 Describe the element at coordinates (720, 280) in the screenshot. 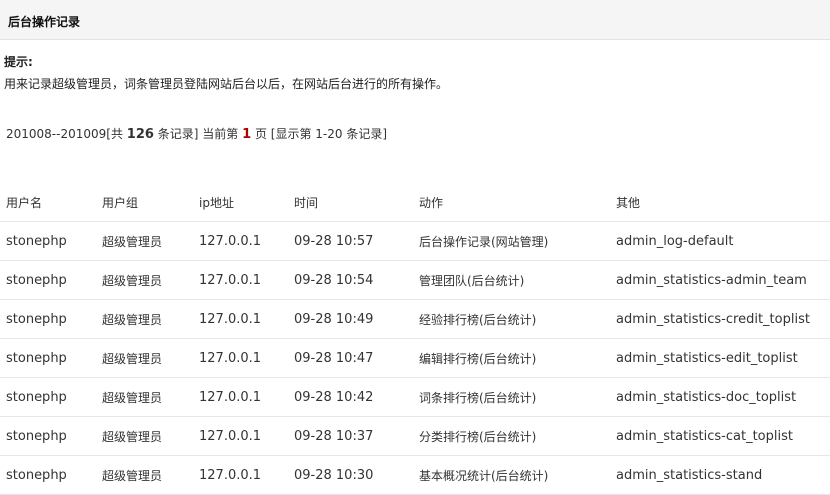

I see `cell-other: admin_statistics-admin_team` at that location.